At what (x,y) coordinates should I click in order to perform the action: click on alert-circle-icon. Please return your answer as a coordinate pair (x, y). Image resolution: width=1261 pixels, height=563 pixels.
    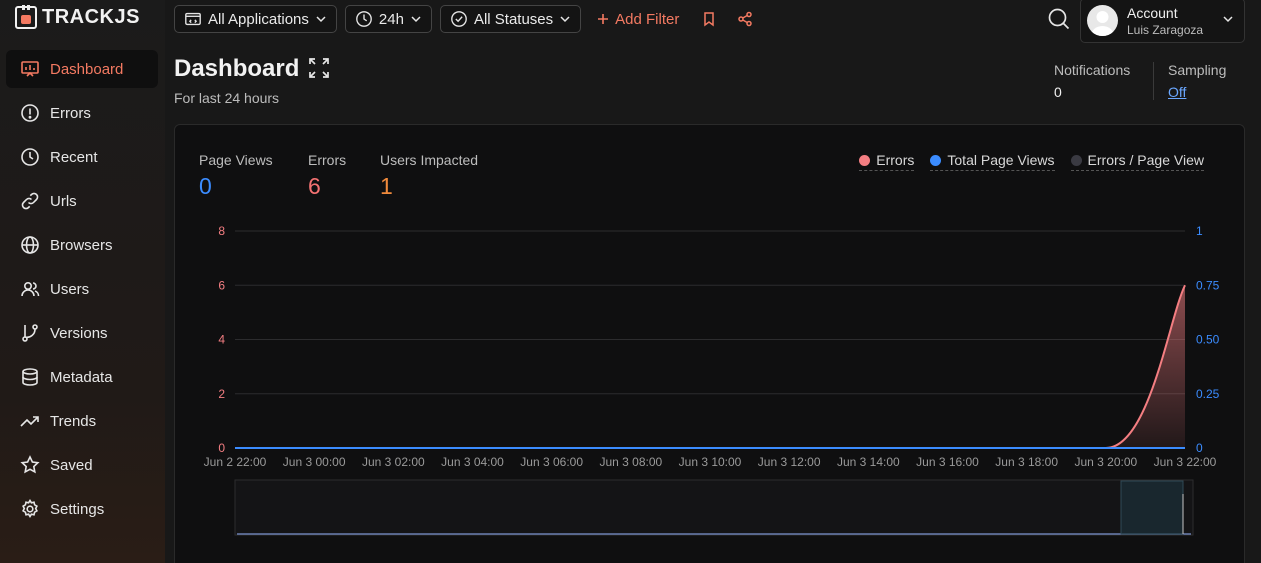
    Looking at the image, I should click on (30, 113).